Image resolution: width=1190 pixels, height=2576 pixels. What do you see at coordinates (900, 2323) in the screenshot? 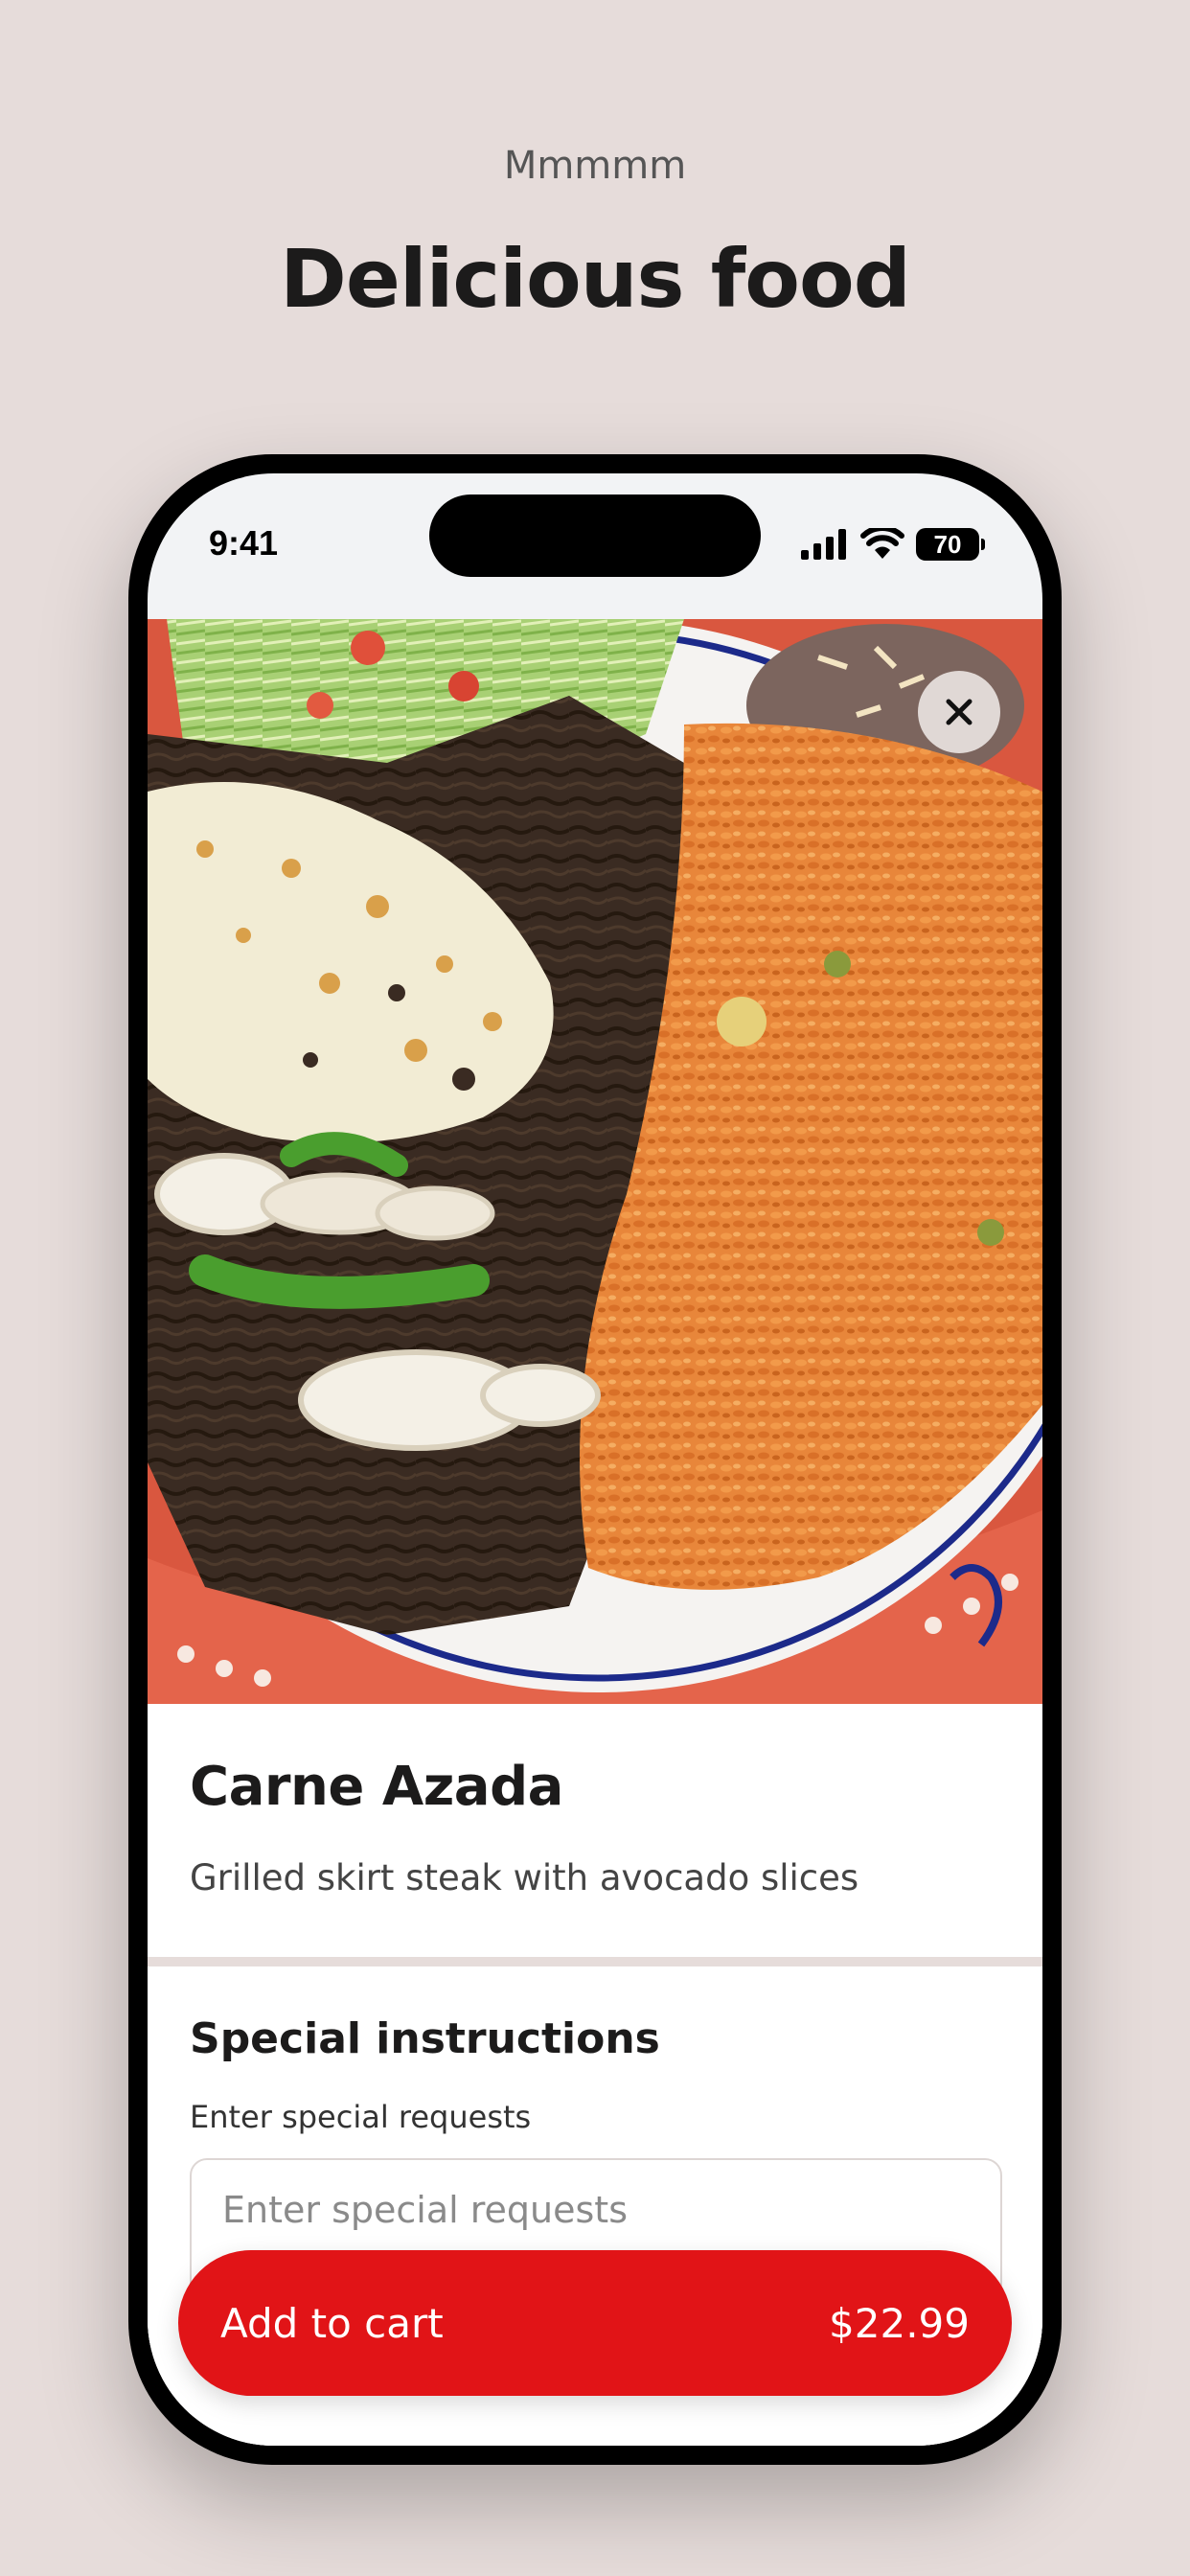
I see `cart-price: $22.99` at bounding box center [900, 2323].